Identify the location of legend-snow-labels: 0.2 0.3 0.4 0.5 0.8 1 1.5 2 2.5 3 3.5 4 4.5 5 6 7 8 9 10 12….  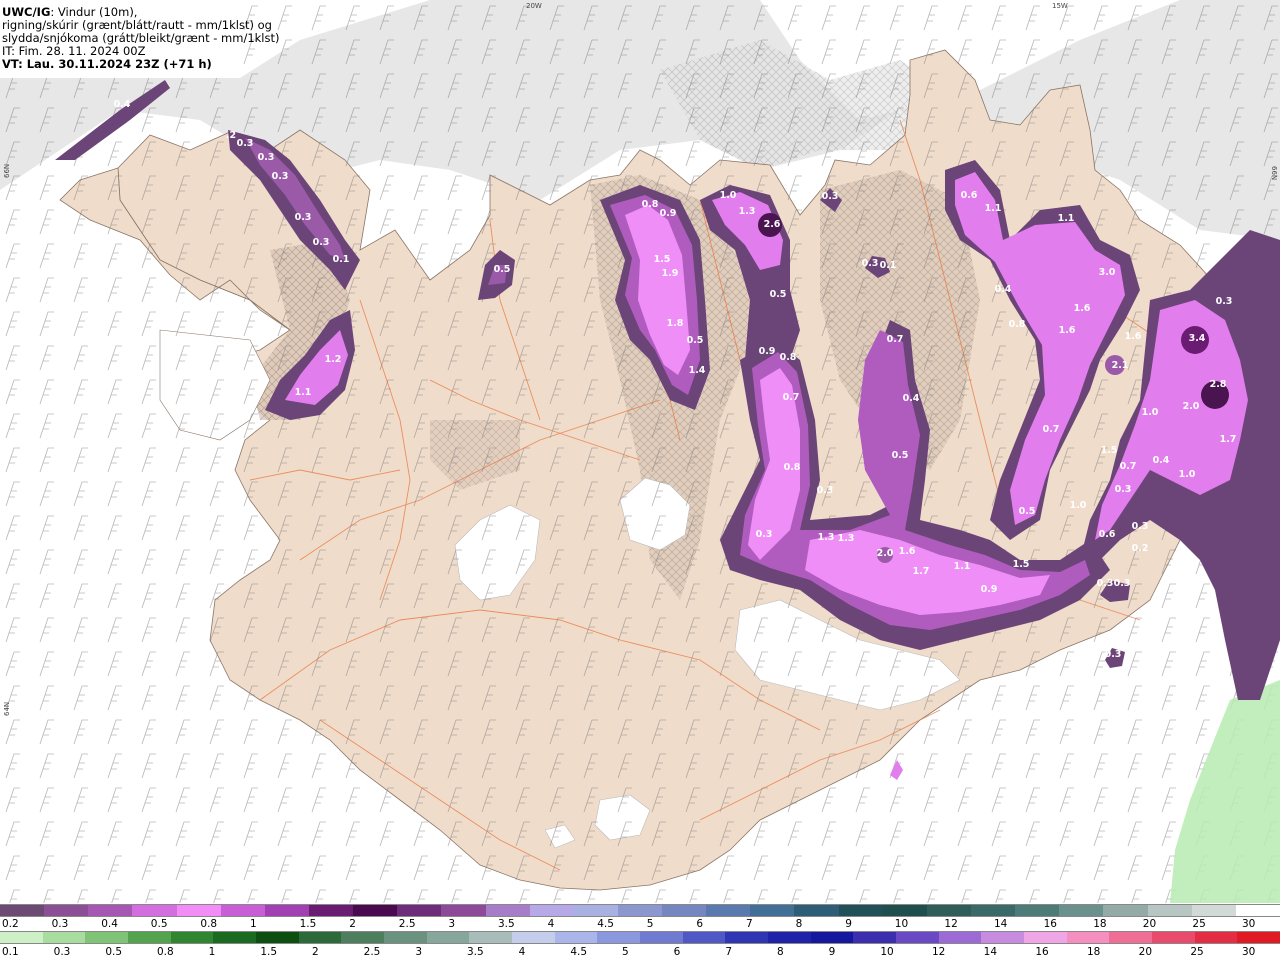
(640, 924).